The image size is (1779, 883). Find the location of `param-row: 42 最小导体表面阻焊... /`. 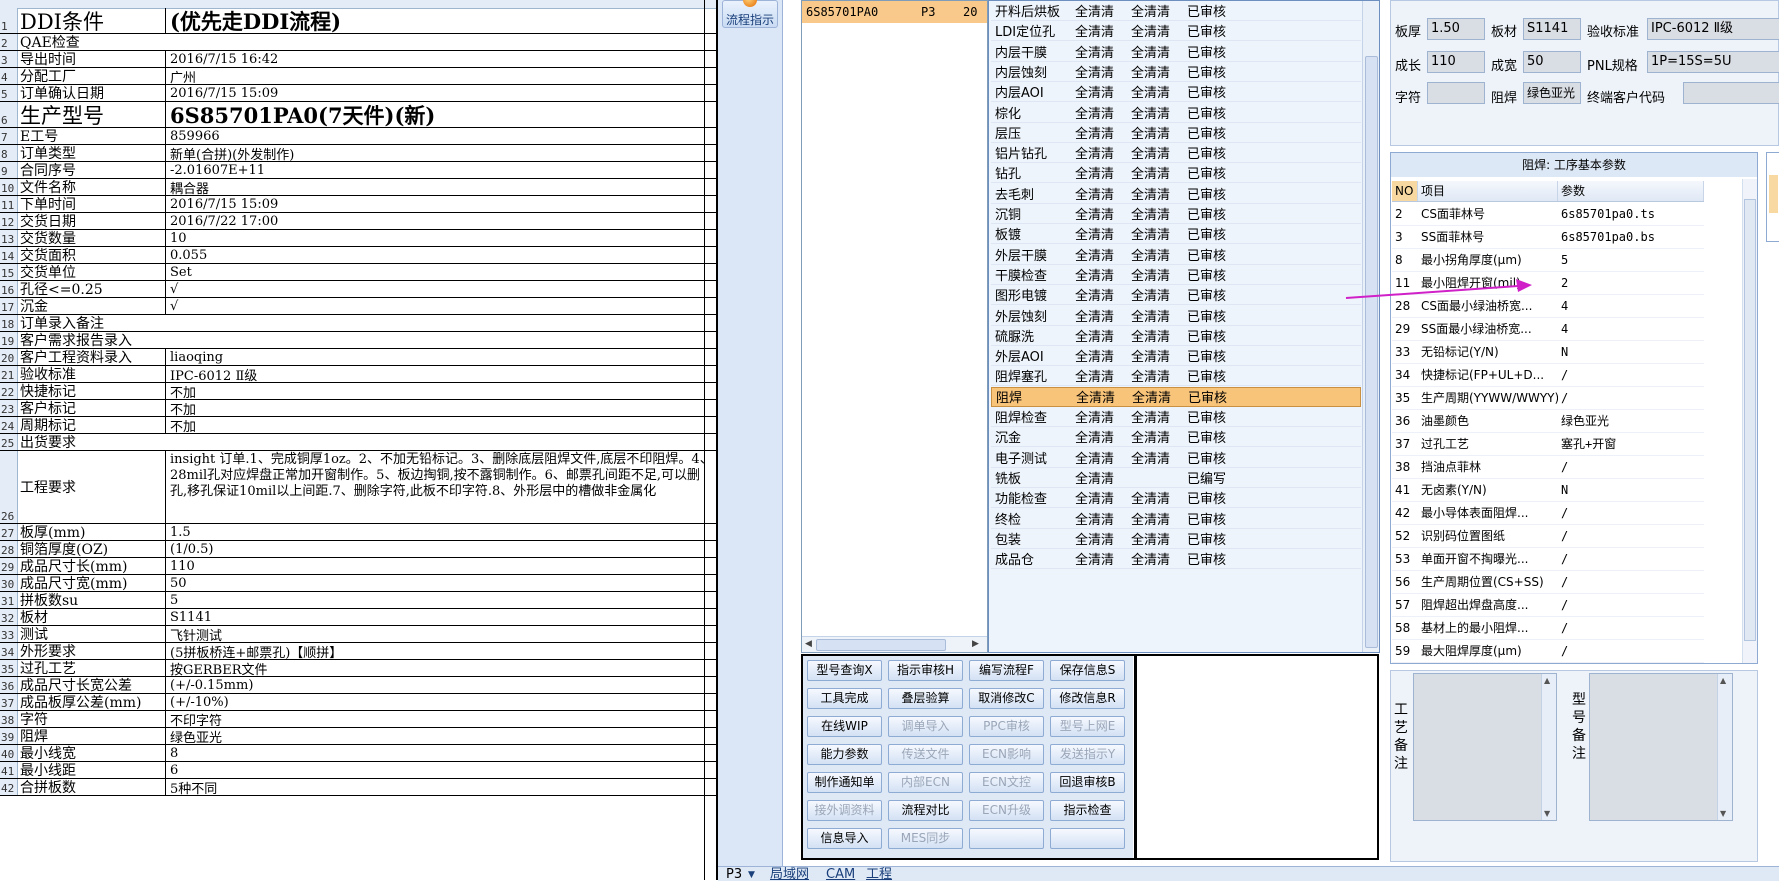

param-row: 42 最小导体表面阻焊... / is located at coordinates (1548, 513).